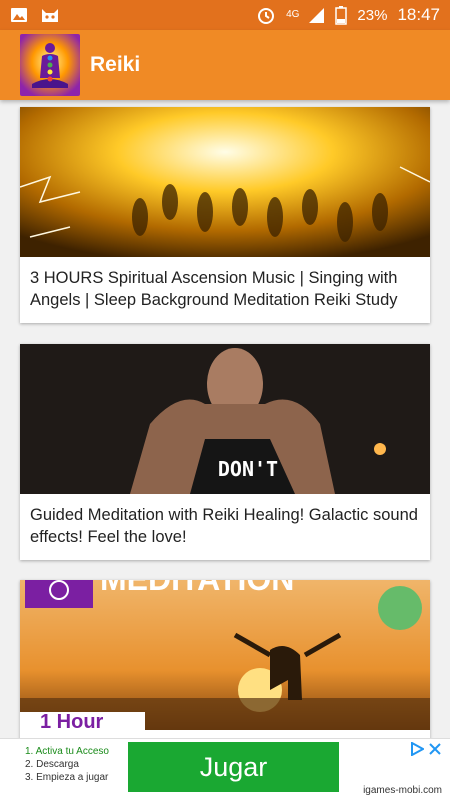  Describe the element at coordinates (418, 14) in the screenshot. I see `clock: 18:47` at that location.